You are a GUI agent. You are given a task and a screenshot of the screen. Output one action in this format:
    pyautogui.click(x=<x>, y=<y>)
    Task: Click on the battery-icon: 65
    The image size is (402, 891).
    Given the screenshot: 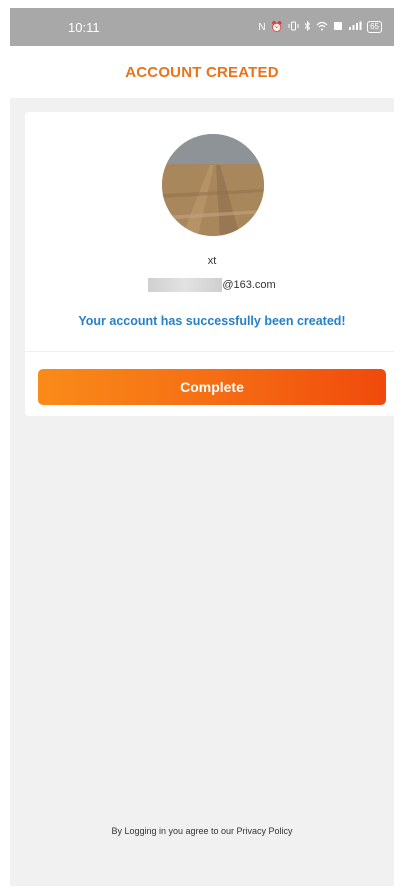 What is the action you would take?
    pyautogui.click(x=374, y=27)
    